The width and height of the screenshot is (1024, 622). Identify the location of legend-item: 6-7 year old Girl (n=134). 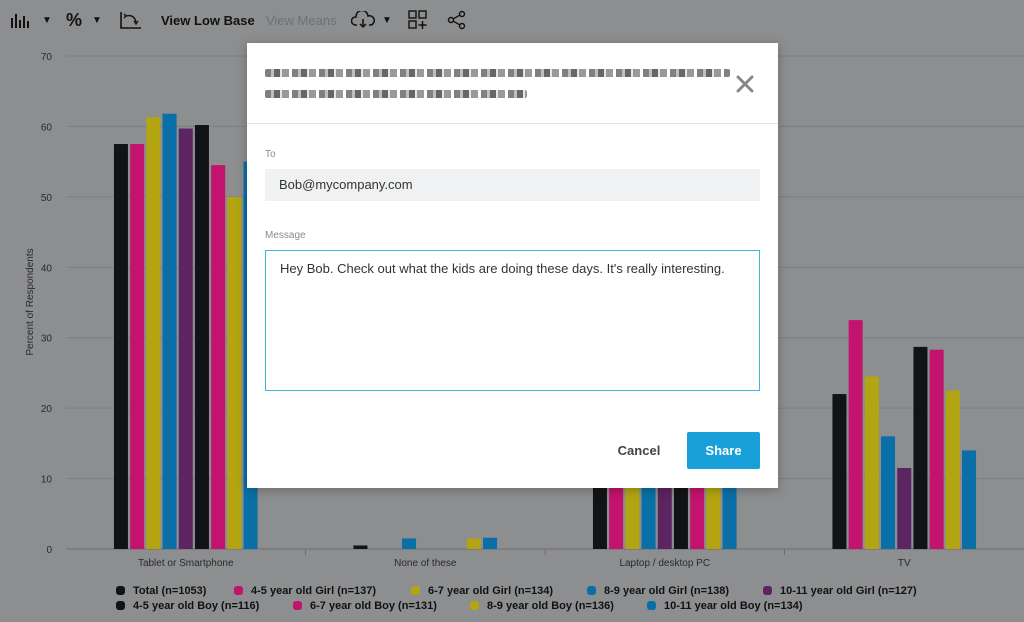
(499, 591).